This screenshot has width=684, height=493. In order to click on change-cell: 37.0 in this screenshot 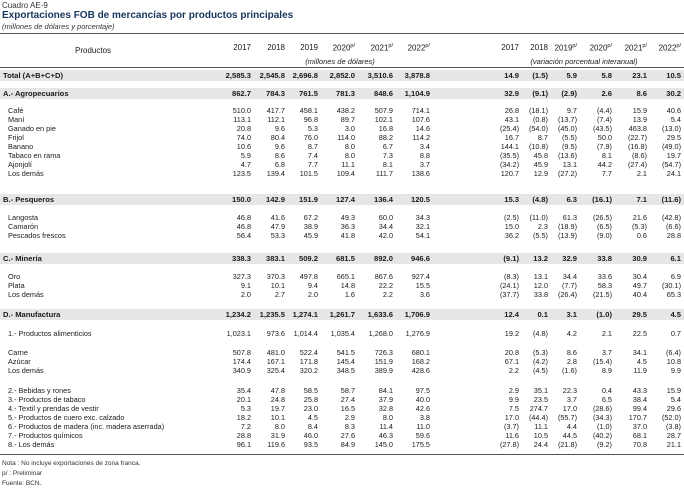, I will do `click(639, 426)`.